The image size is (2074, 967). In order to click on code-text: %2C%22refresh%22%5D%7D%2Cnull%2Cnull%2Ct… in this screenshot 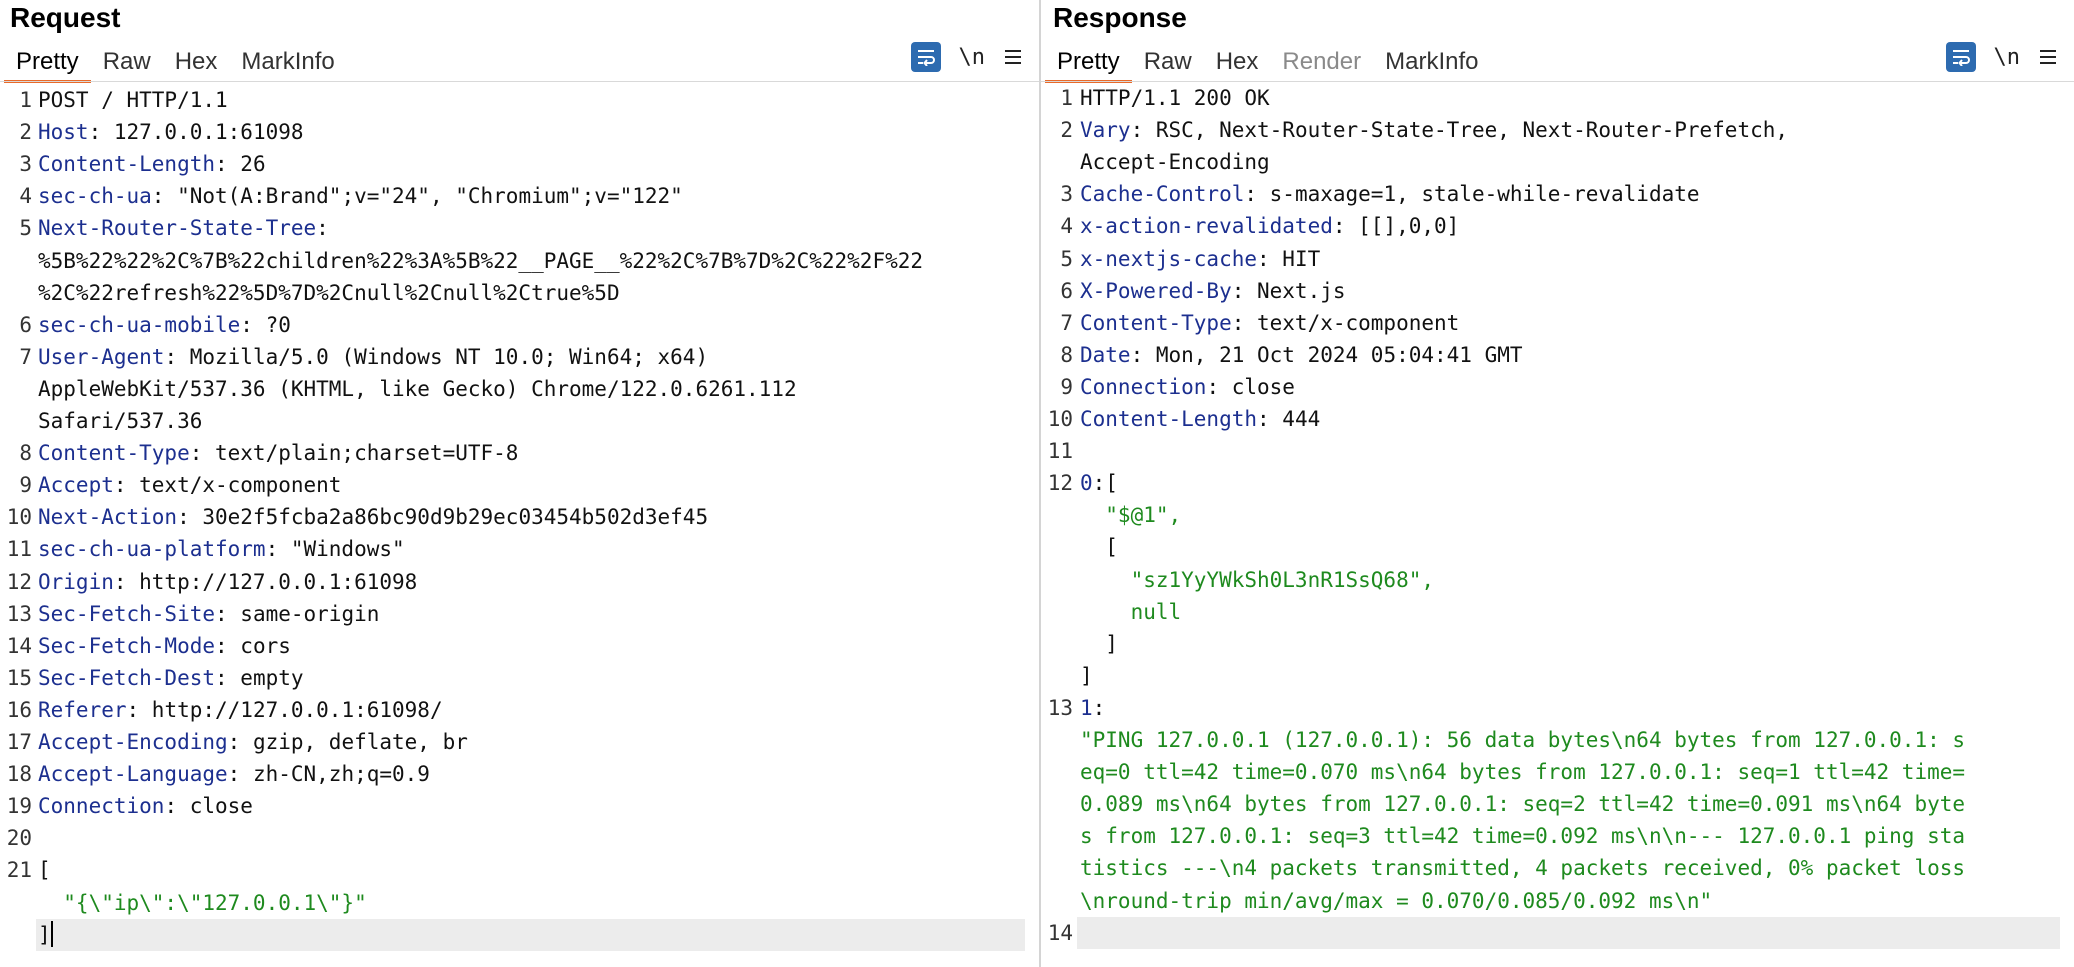, I will do `click(329, 293)`.